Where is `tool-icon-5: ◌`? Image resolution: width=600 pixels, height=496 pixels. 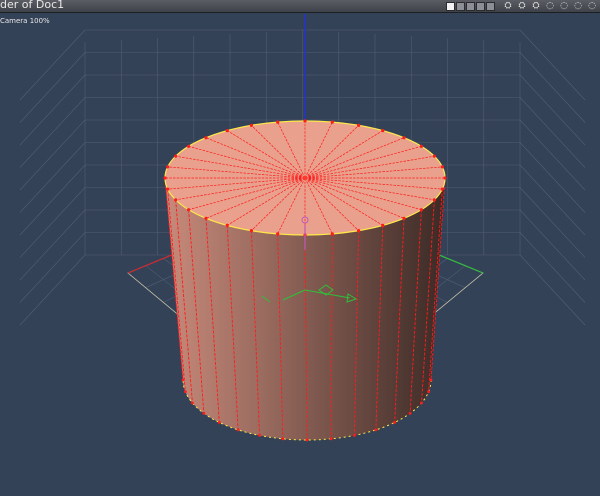 tool-icon-5: ◌ is located at coordinates (564, 6).